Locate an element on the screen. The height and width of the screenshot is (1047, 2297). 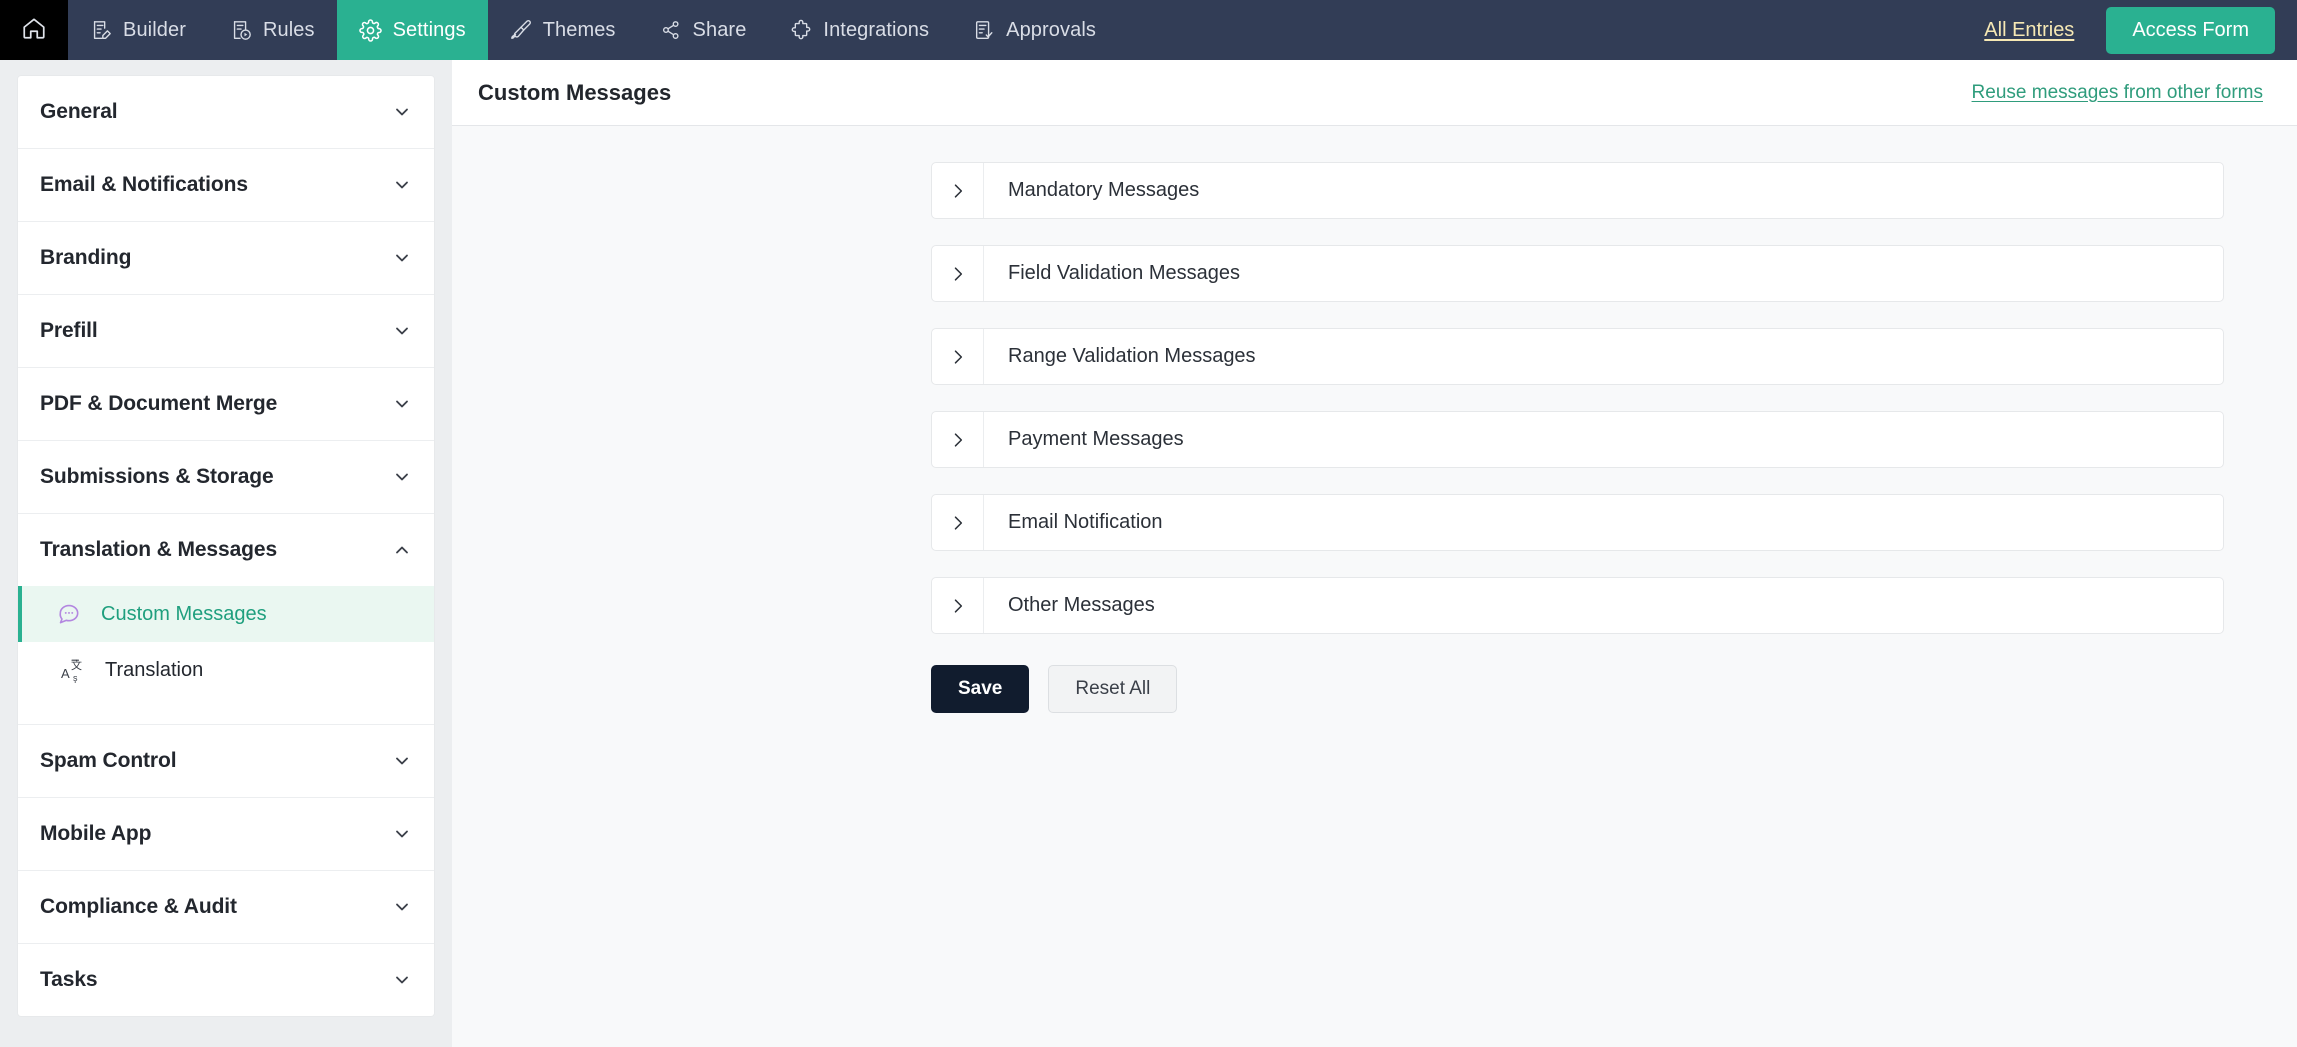
sidebar-item-branding: Branding is located at coordinates (226, 258).